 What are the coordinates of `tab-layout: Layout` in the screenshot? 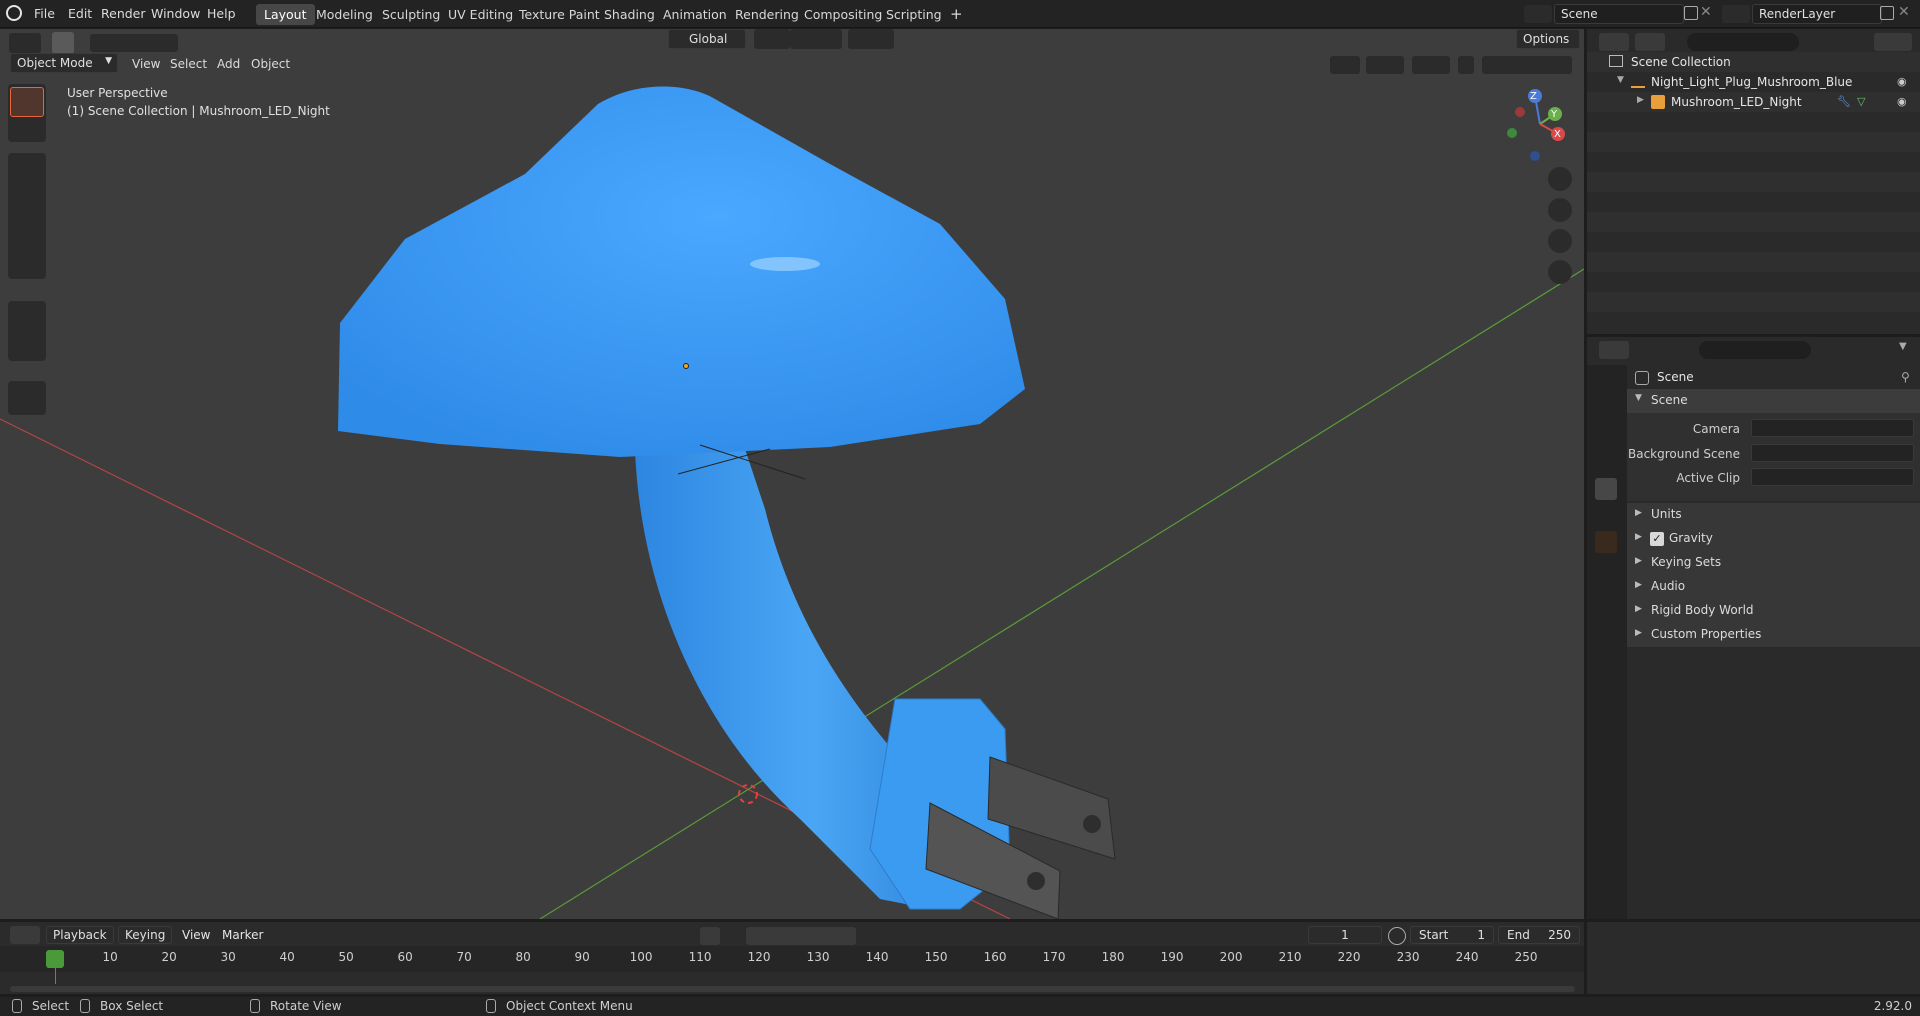 It's located at (285, 14).